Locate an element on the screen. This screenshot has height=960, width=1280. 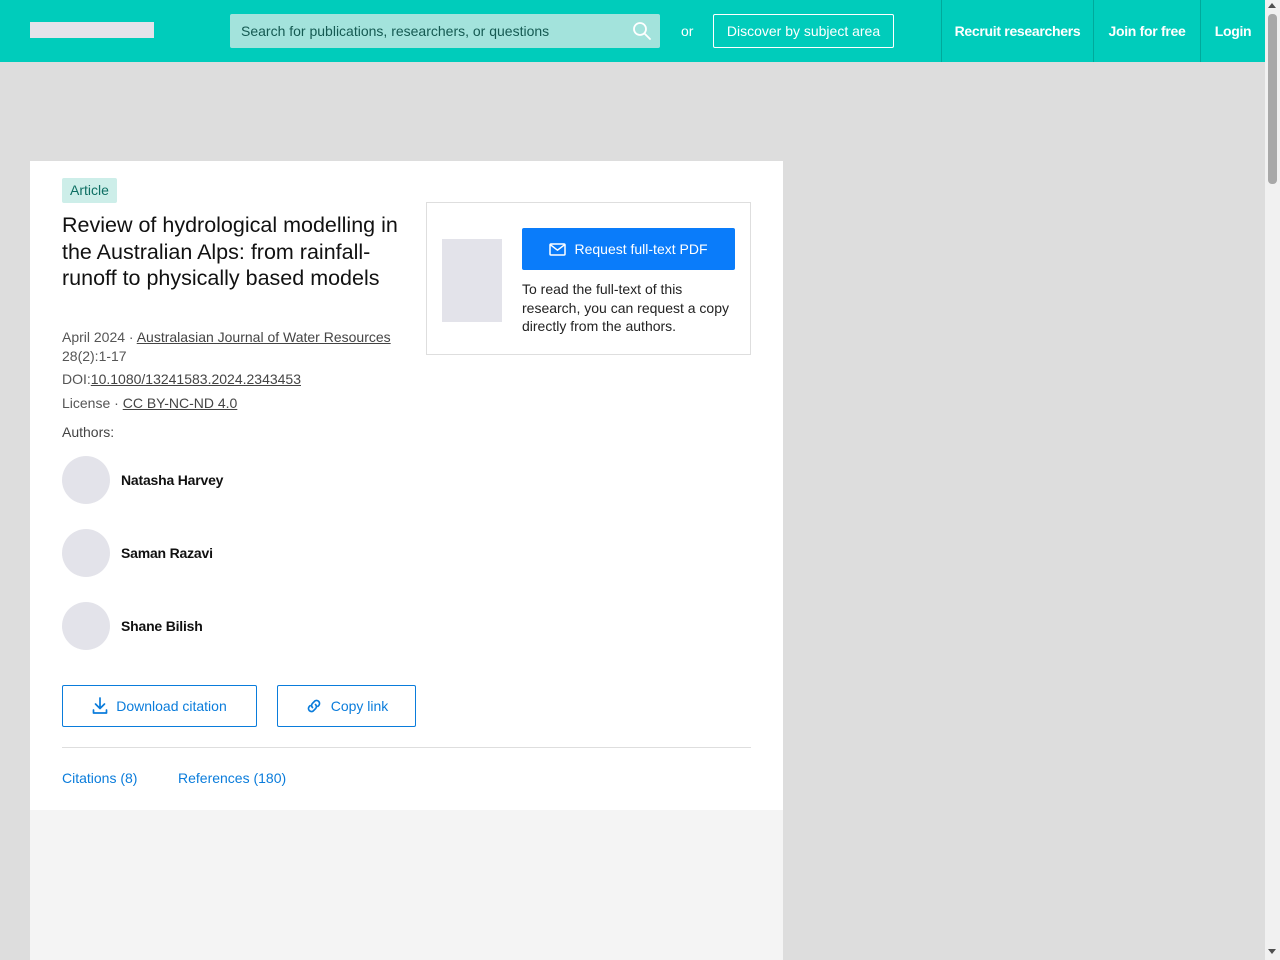
author-name: Saman Razavi is located at coordinates (167, 553).